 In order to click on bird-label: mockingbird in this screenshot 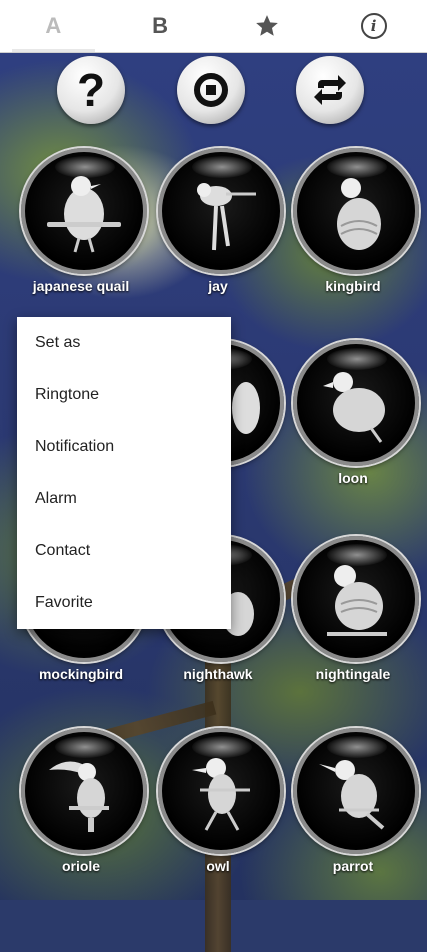, I will do `click(80, 674)`.